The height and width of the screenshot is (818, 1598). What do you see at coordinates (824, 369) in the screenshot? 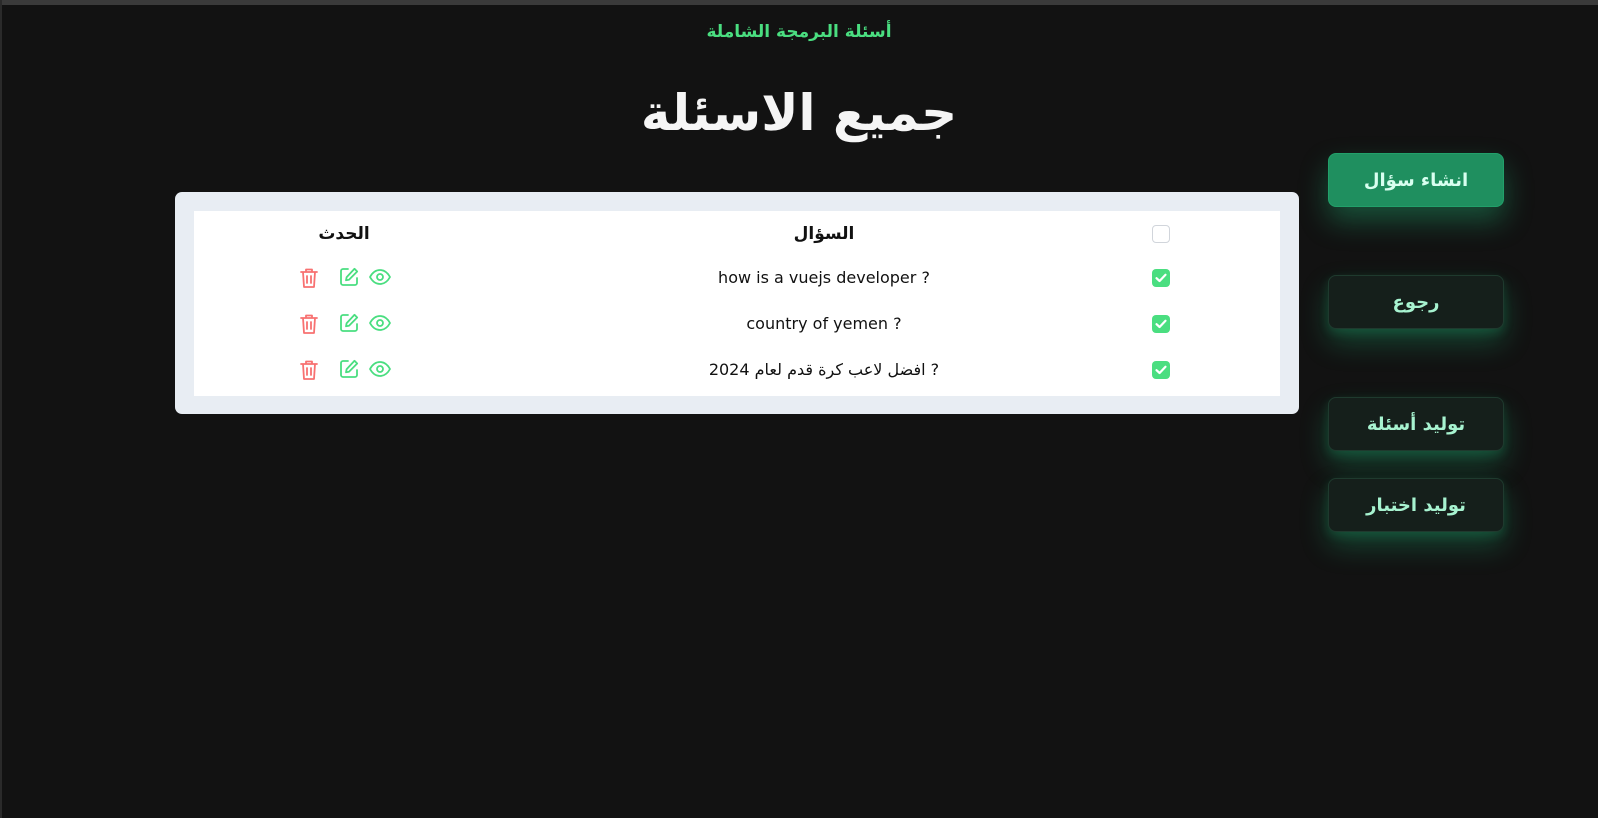
I see `question-text: افضل لاعب كرة قدم لعام 2024 ?` at bounding box center [824, 369].